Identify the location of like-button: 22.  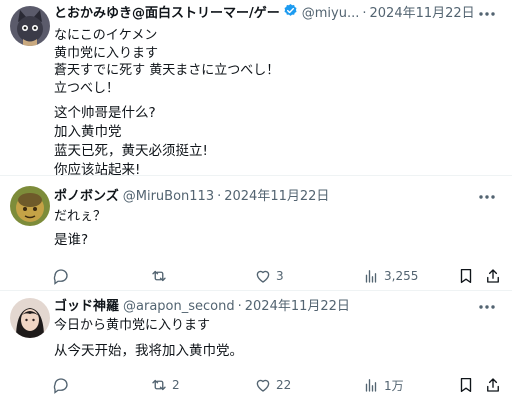
(272, 385).